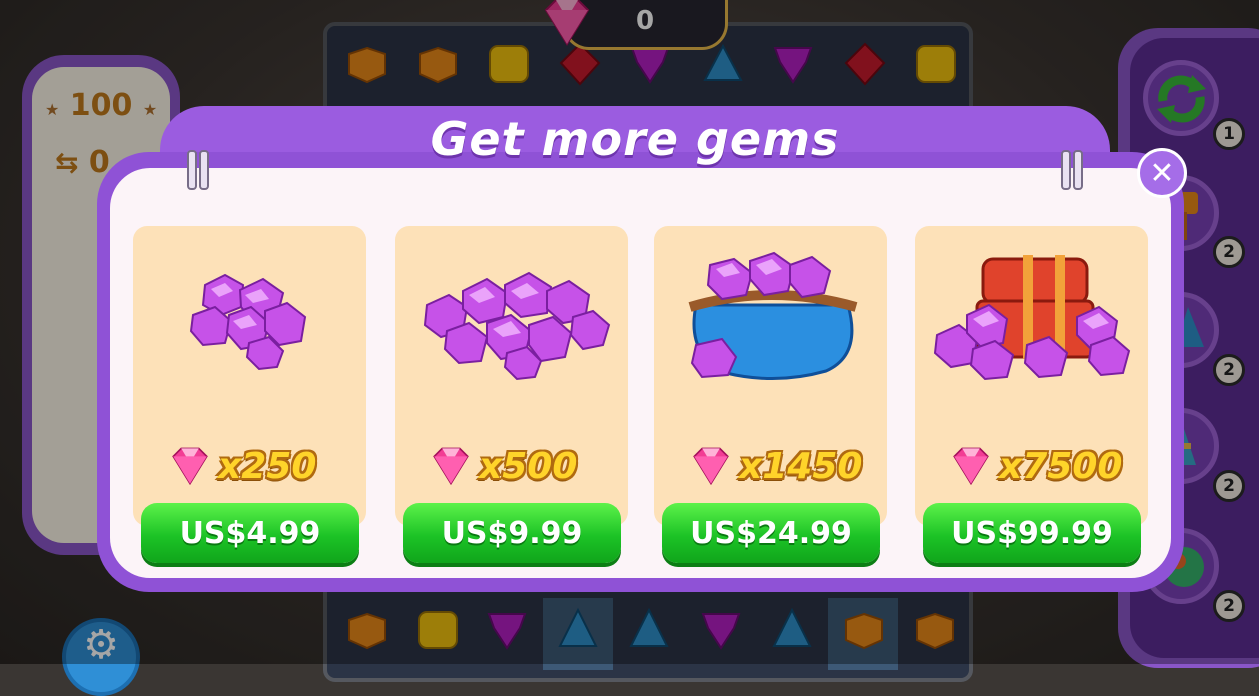 This screenshot has width=1259, height=696. I want to click on buy-button-250: US$4.99, so click(250, 533).